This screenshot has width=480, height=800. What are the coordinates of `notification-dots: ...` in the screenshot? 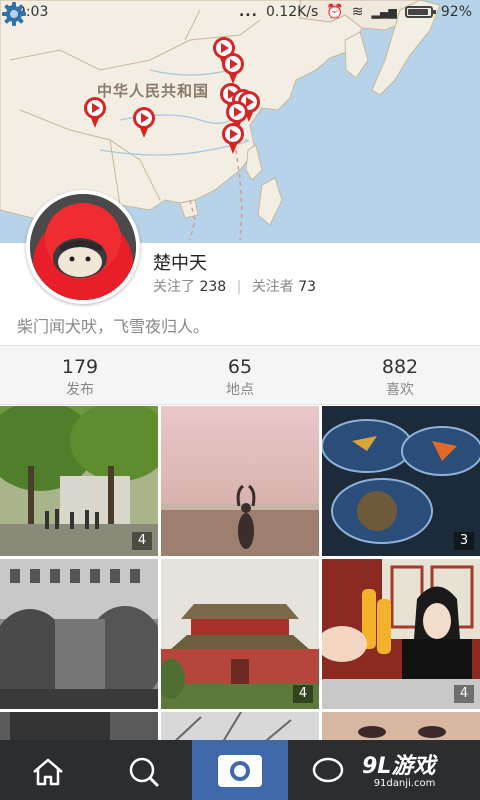 It's located at (248, 12).